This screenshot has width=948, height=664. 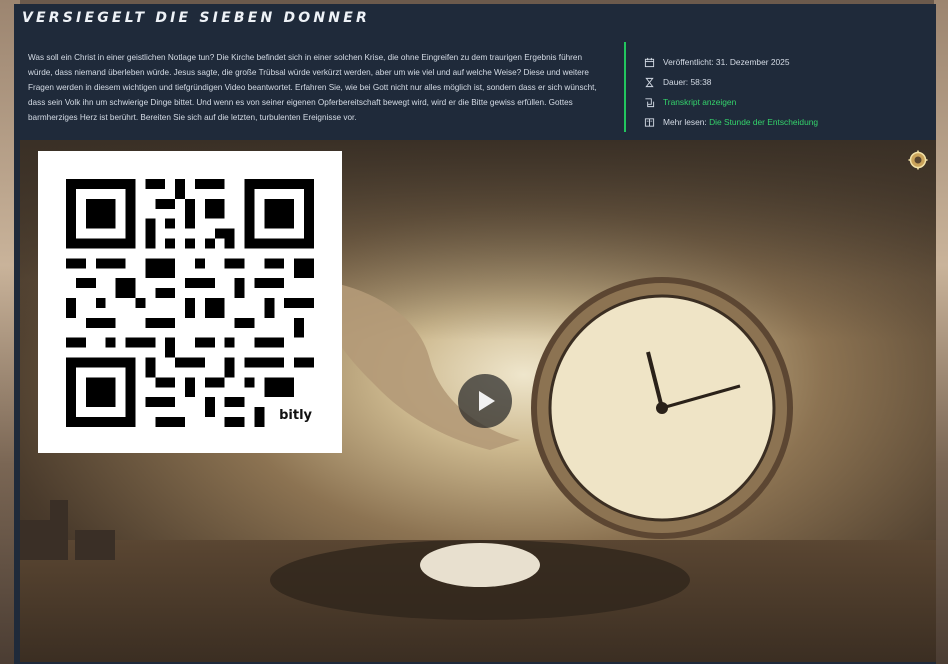 What do you see at coordinates (726, 62) in the screenshot?
I see `published-date: Veröffentlicht: 31. Dezember 2025` at bounding box center [726, 62].